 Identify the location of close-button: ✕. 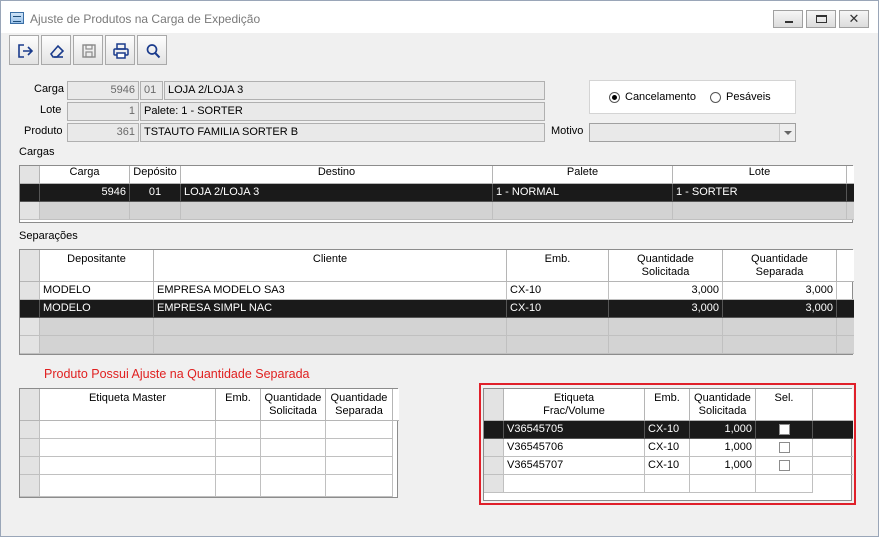
(854, 19).